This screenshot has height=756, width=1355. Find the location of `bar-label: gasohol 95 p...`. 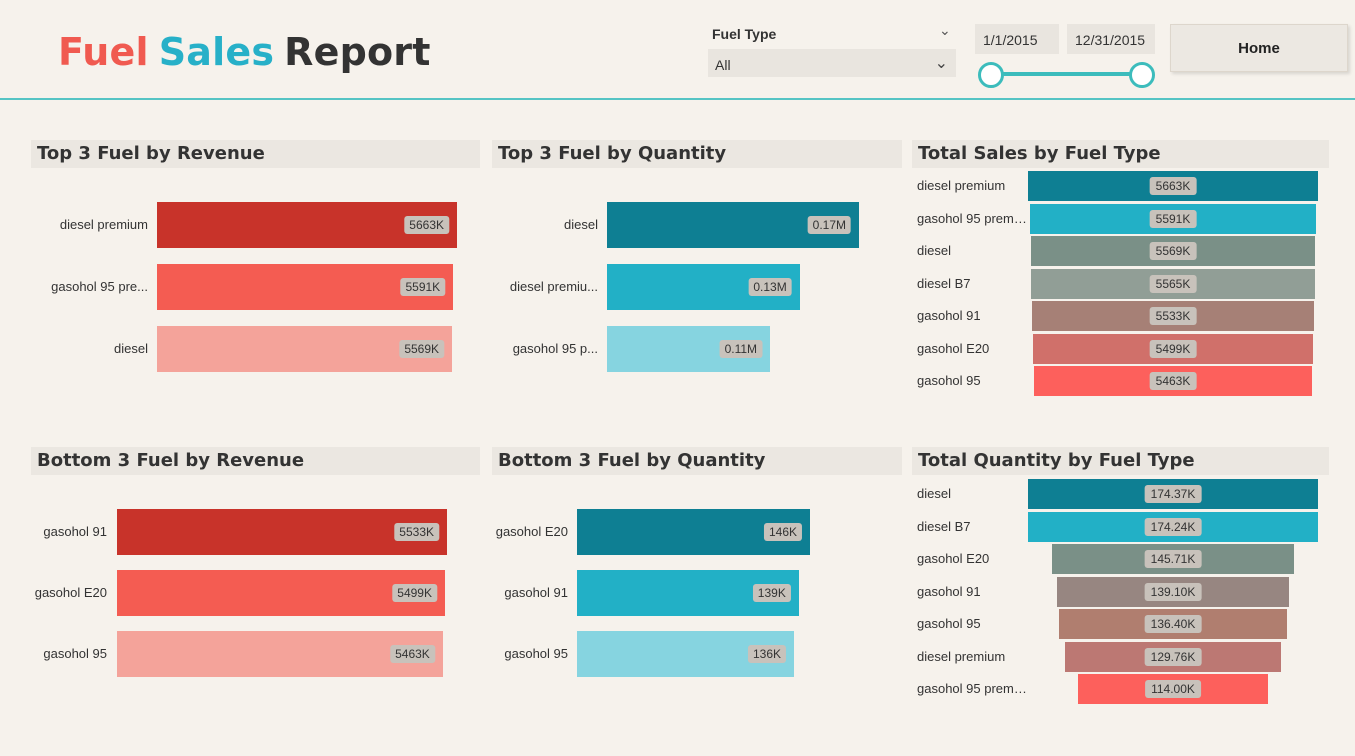

bar-label: gasohol 95 p... is located at coordinates (555, 348).